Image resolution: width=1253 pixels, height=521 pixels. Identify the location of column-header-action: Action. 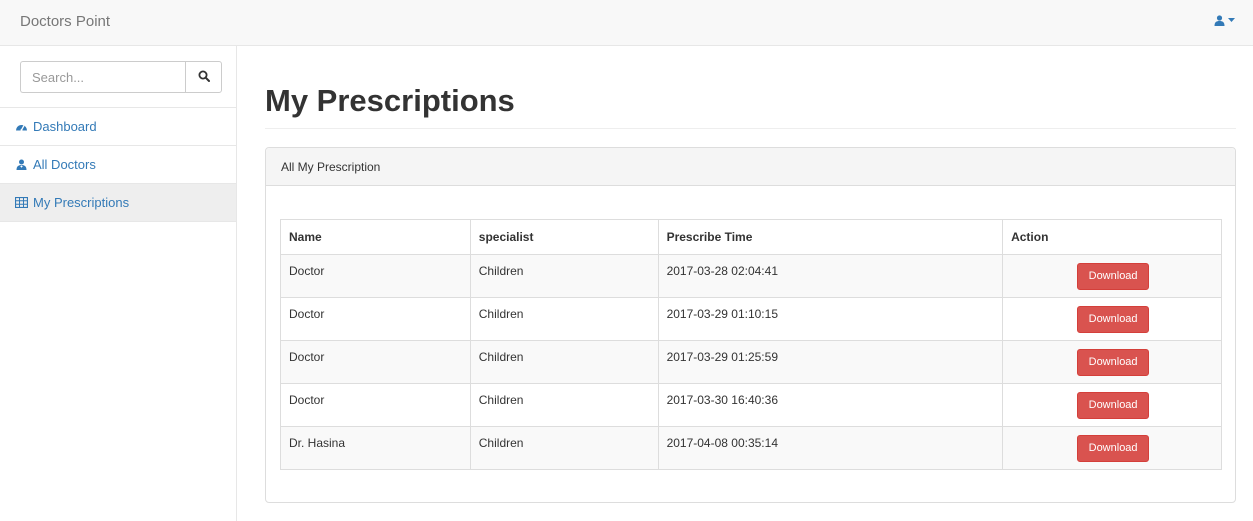
(1112, 237).